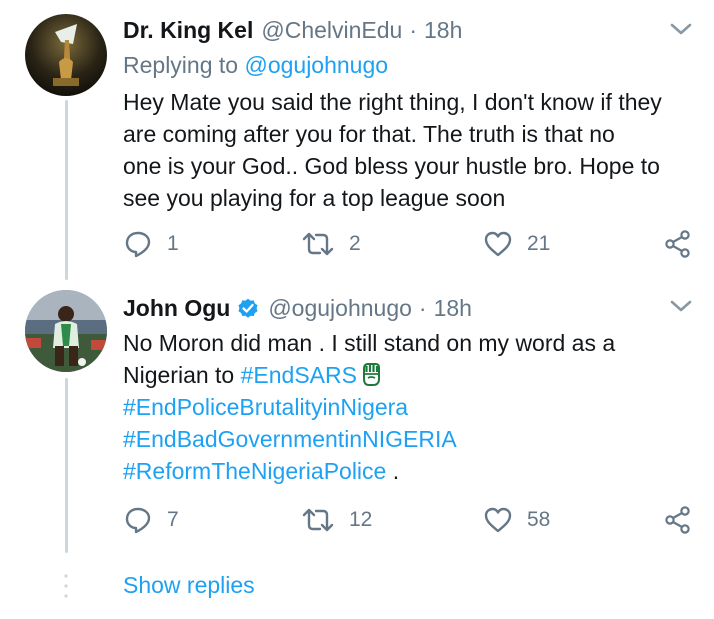  I want to click on verified-icon, so click(248, 308).